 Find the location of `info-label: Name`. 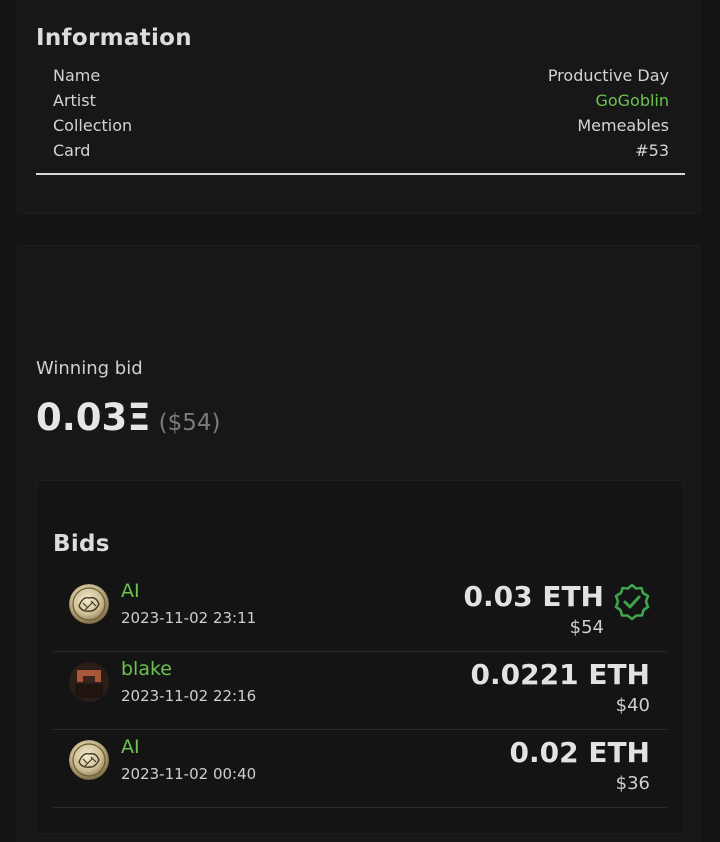

info-label: Name is located at coordinates (77, 75).